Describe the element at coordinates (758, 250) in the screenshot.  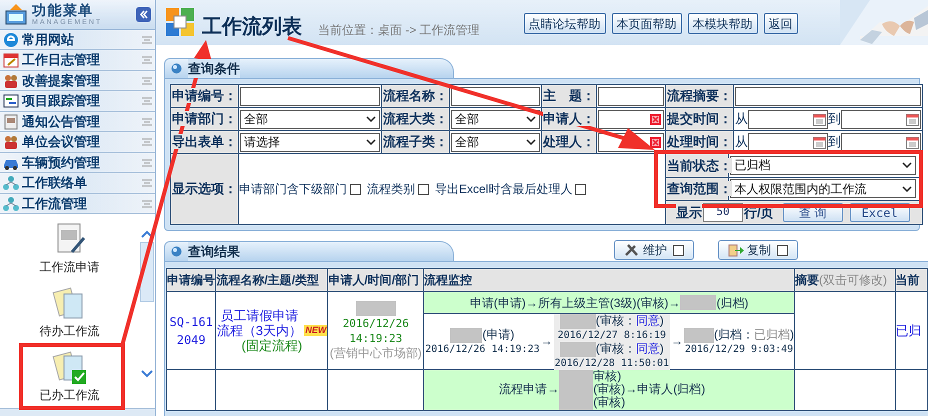
I see `tool-button: 复制` at that location.